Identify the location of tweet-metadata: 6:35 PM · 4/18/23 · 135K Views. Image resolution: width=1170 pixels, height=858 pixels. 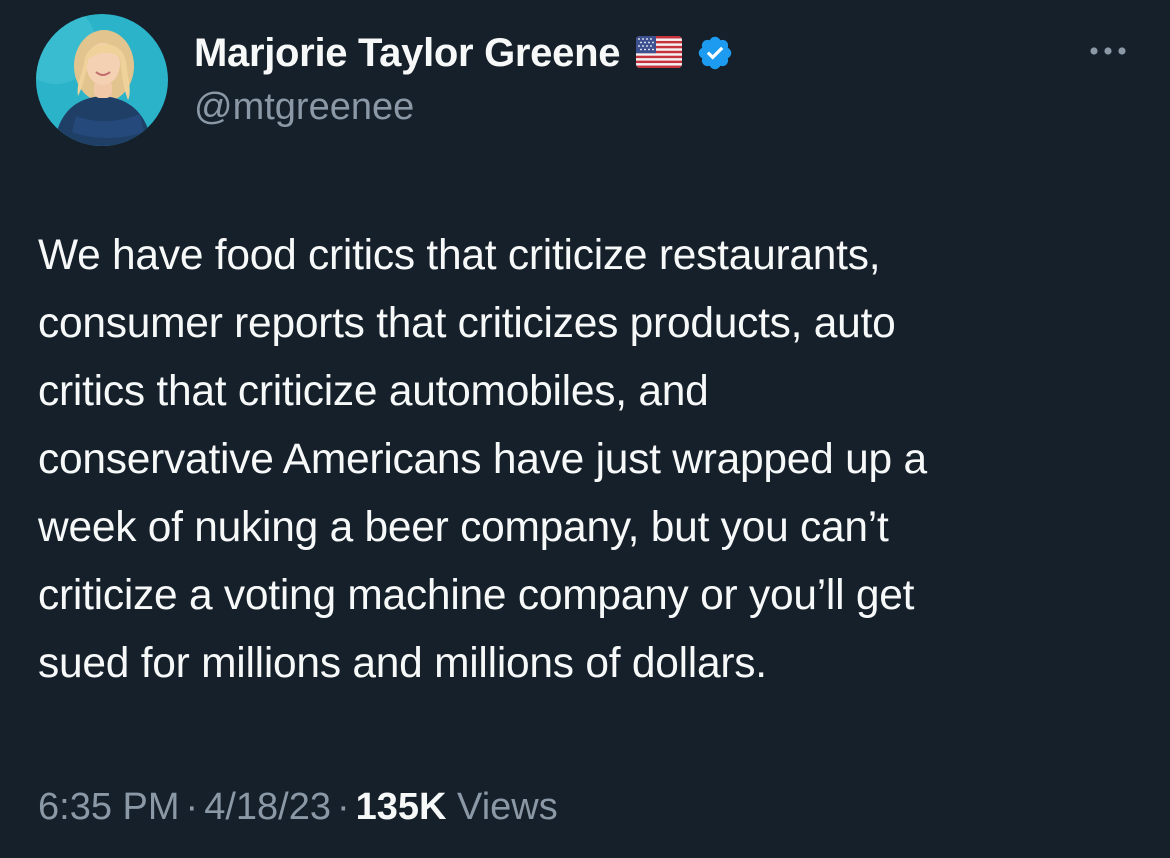
(298, 807).